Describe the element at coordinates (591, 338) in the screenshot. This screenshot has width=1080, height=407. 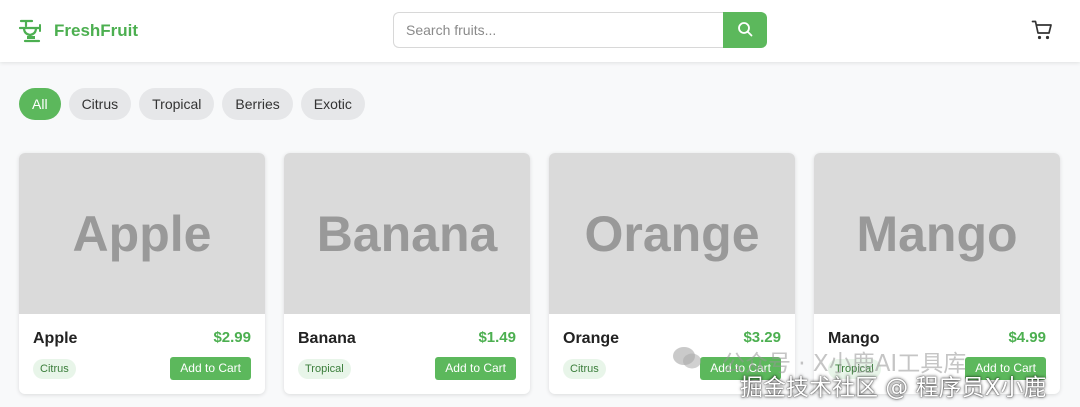
I see `product-name: Orange` at that location.